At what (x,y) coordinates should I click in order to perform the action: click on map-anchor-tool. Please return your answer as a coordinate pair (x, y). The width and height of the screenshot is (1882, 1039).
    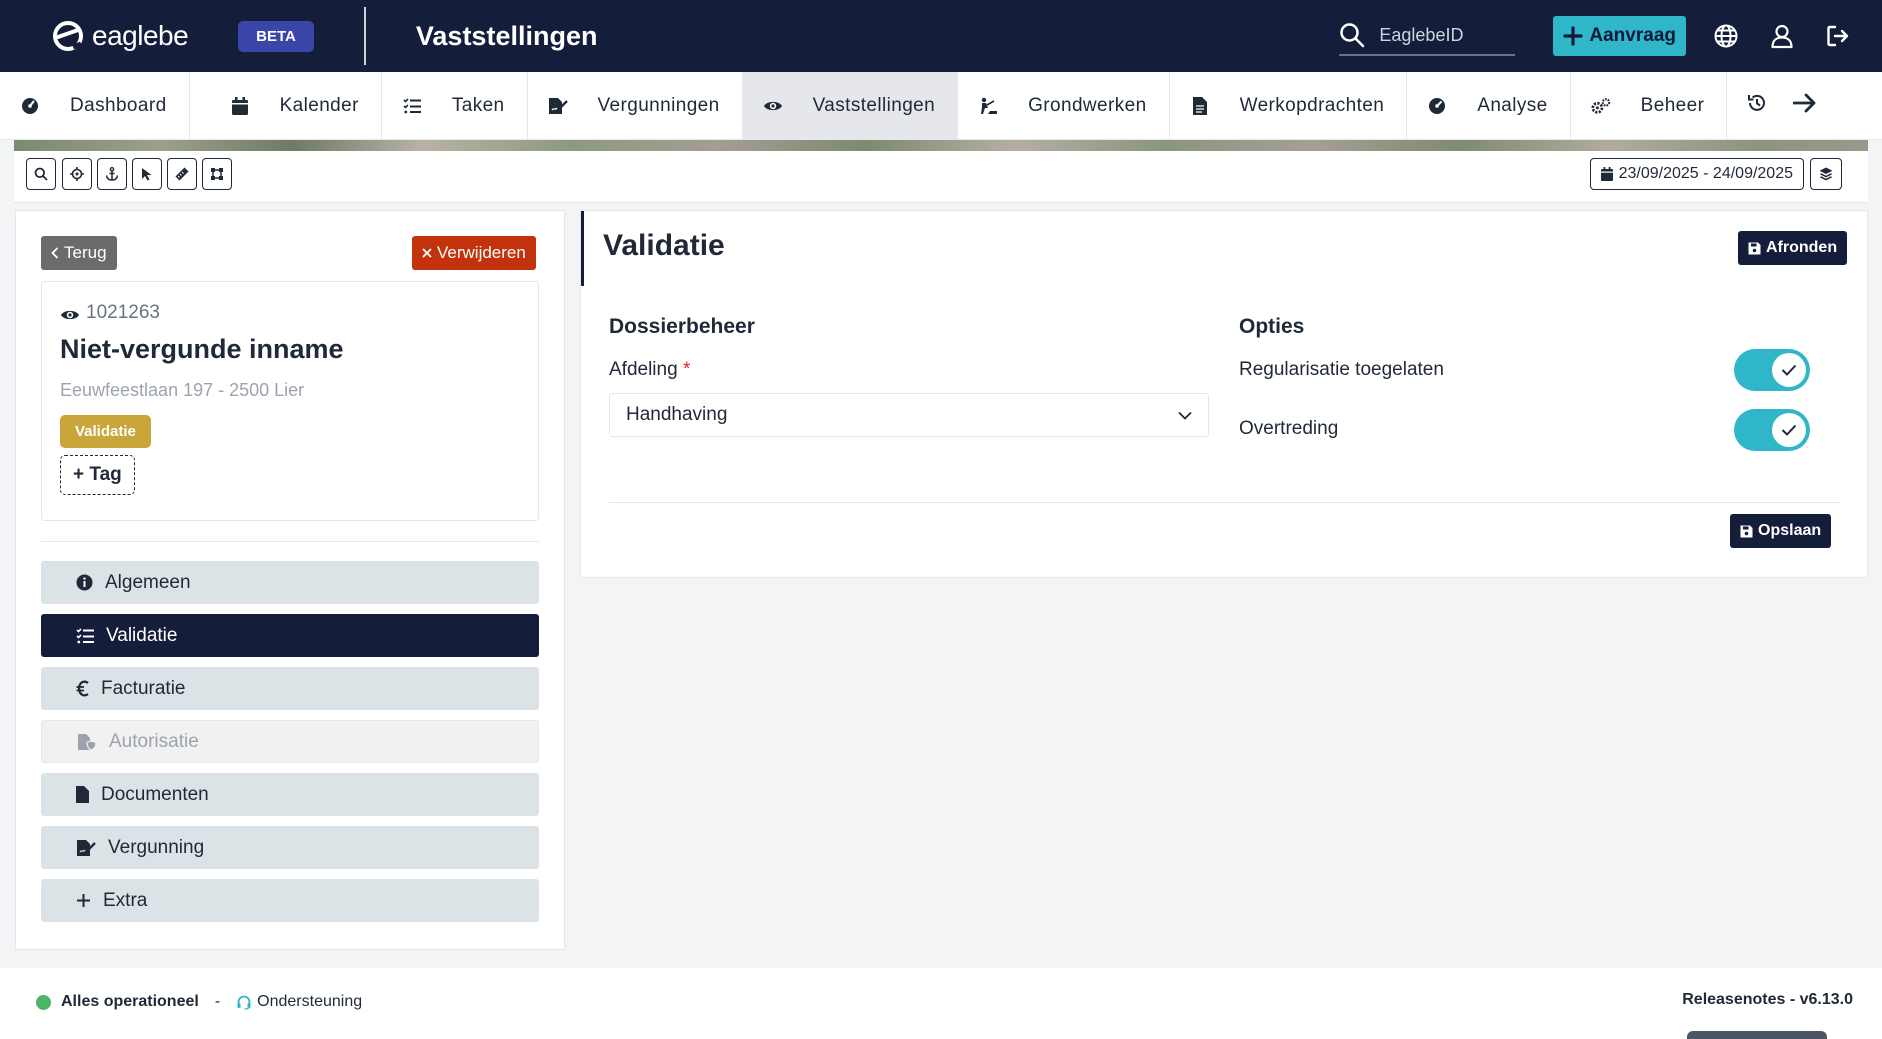
    Looking at the image, I should click on (112, 174).